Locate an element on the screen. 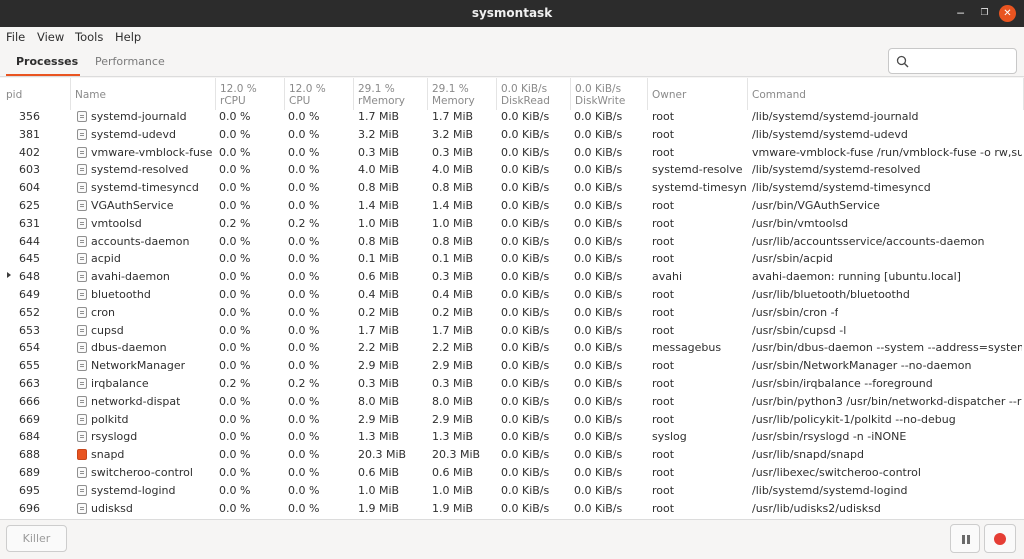 This screenshot has height=559, width=1024. cell-pid: 645 is located at coordinates (29, 259).